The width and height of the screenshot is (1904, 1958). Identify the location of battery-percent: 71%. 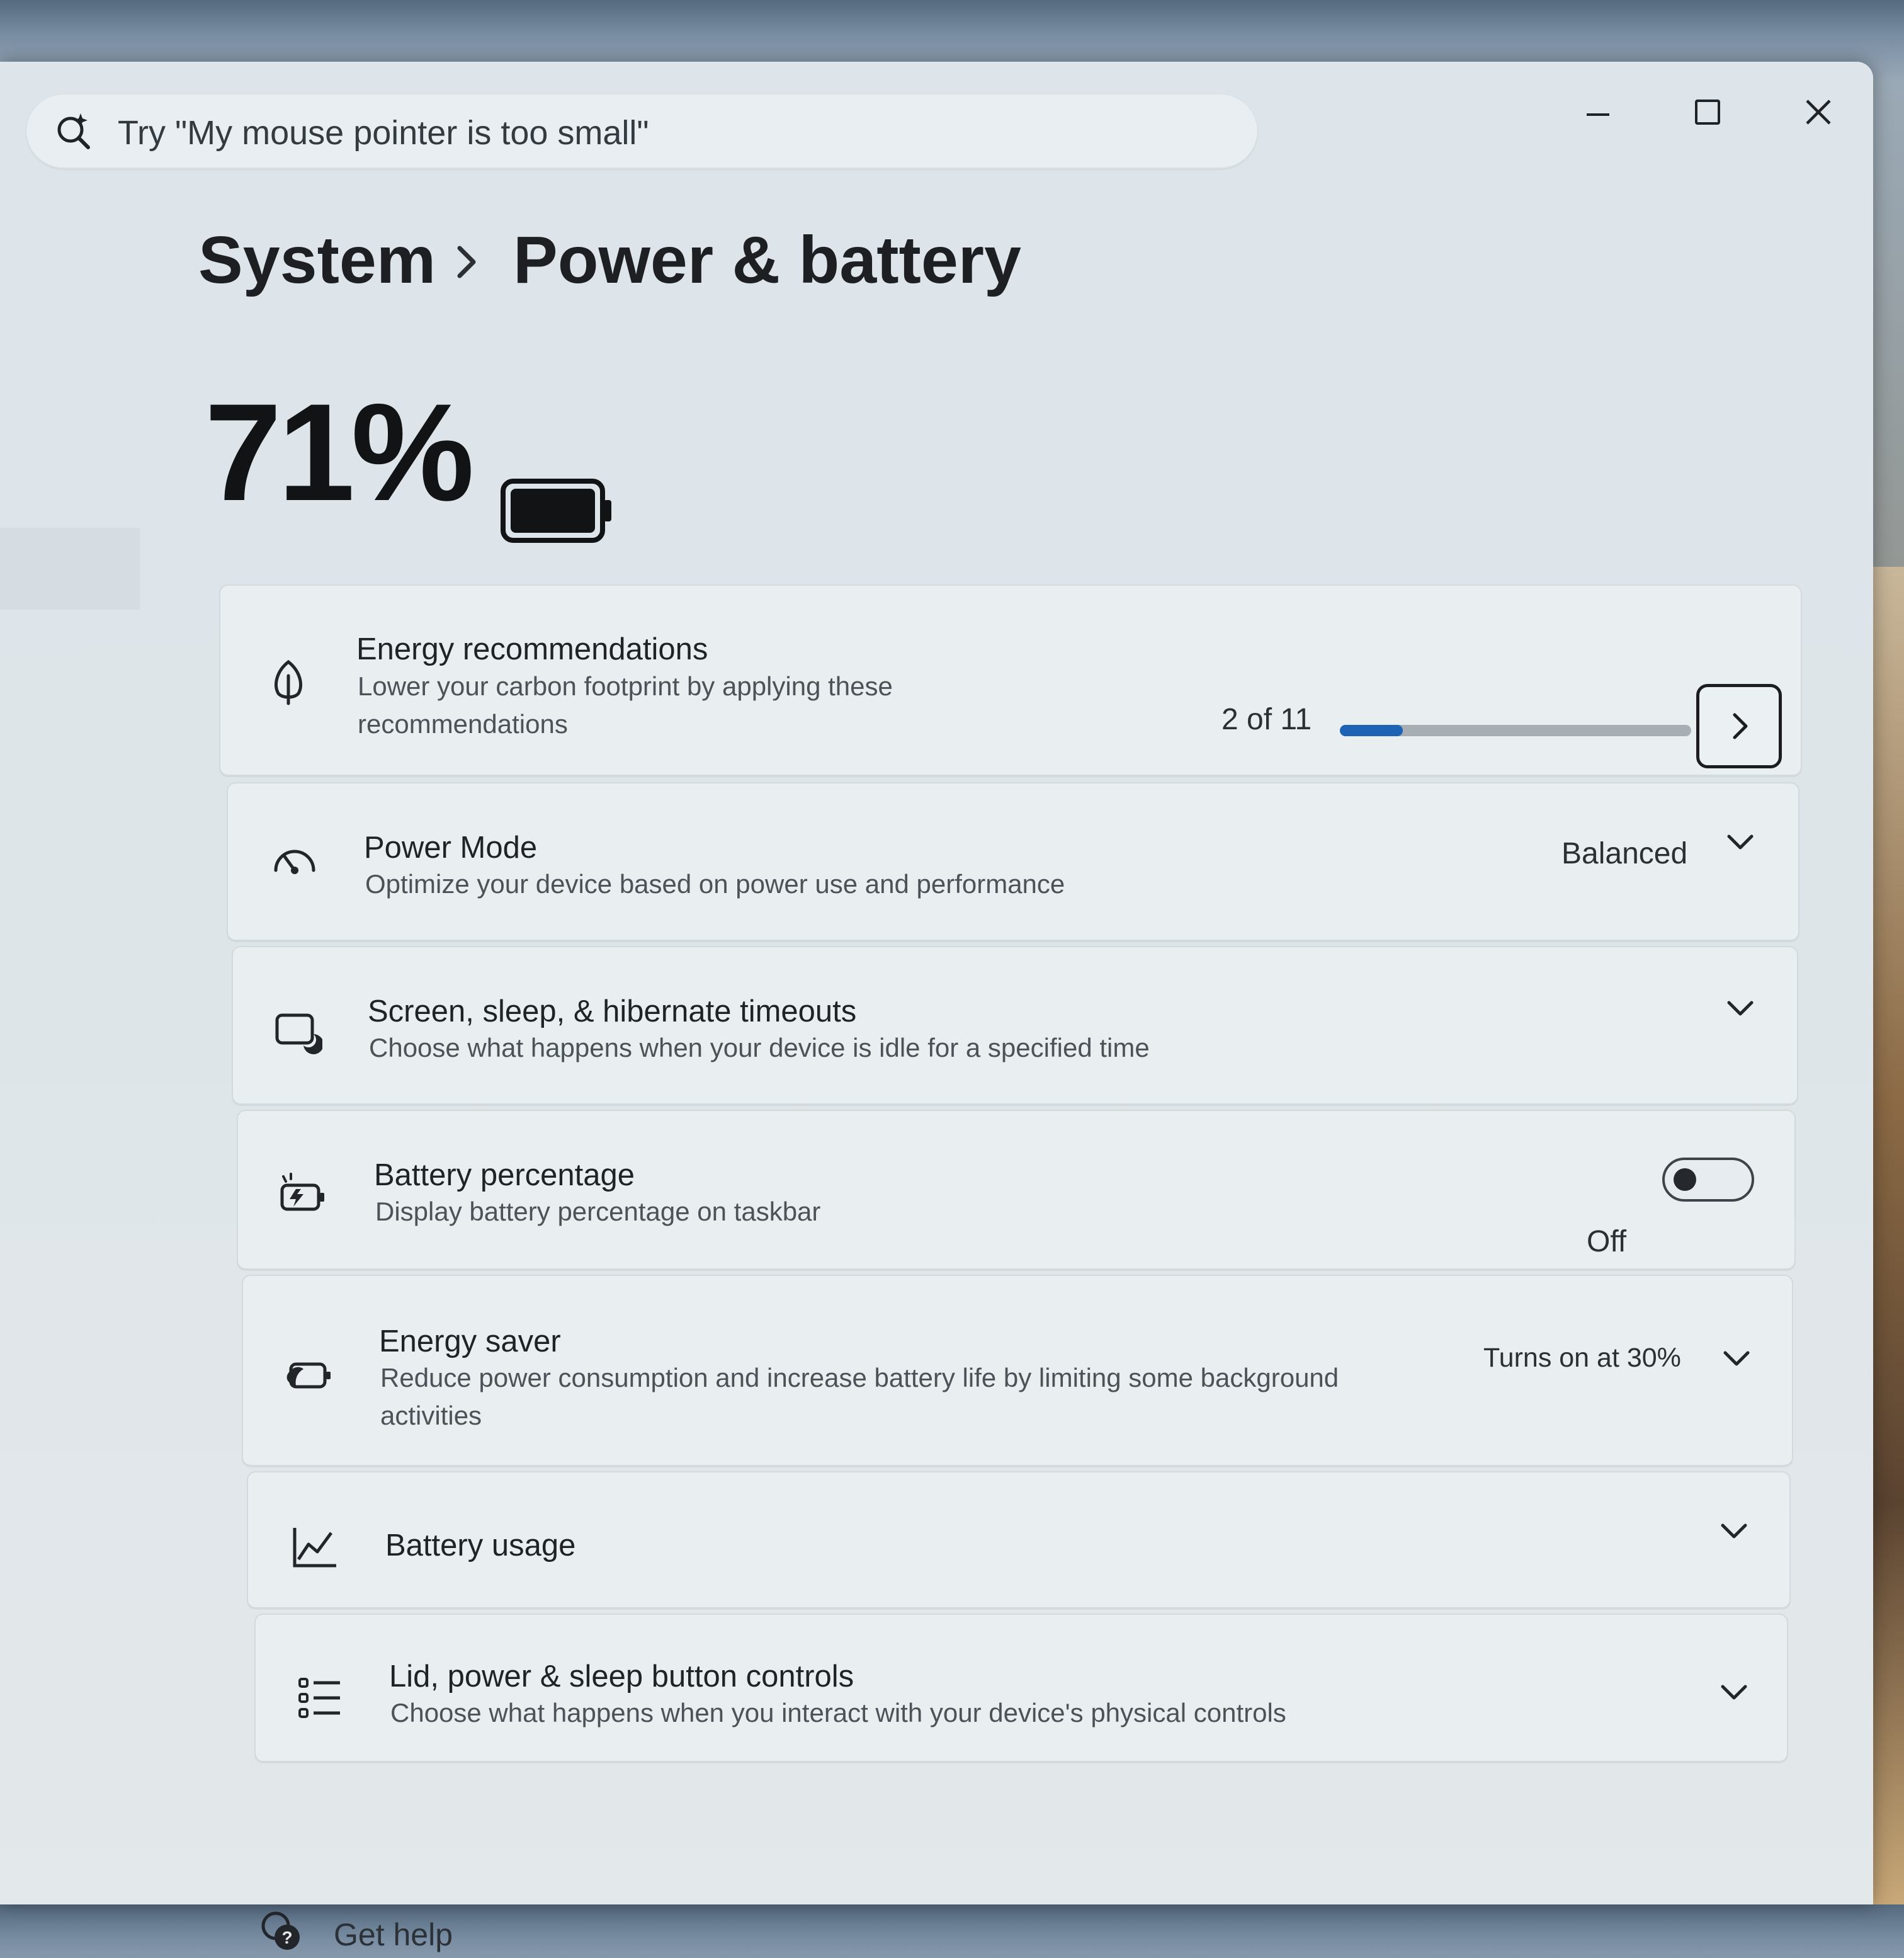
(339, 453).